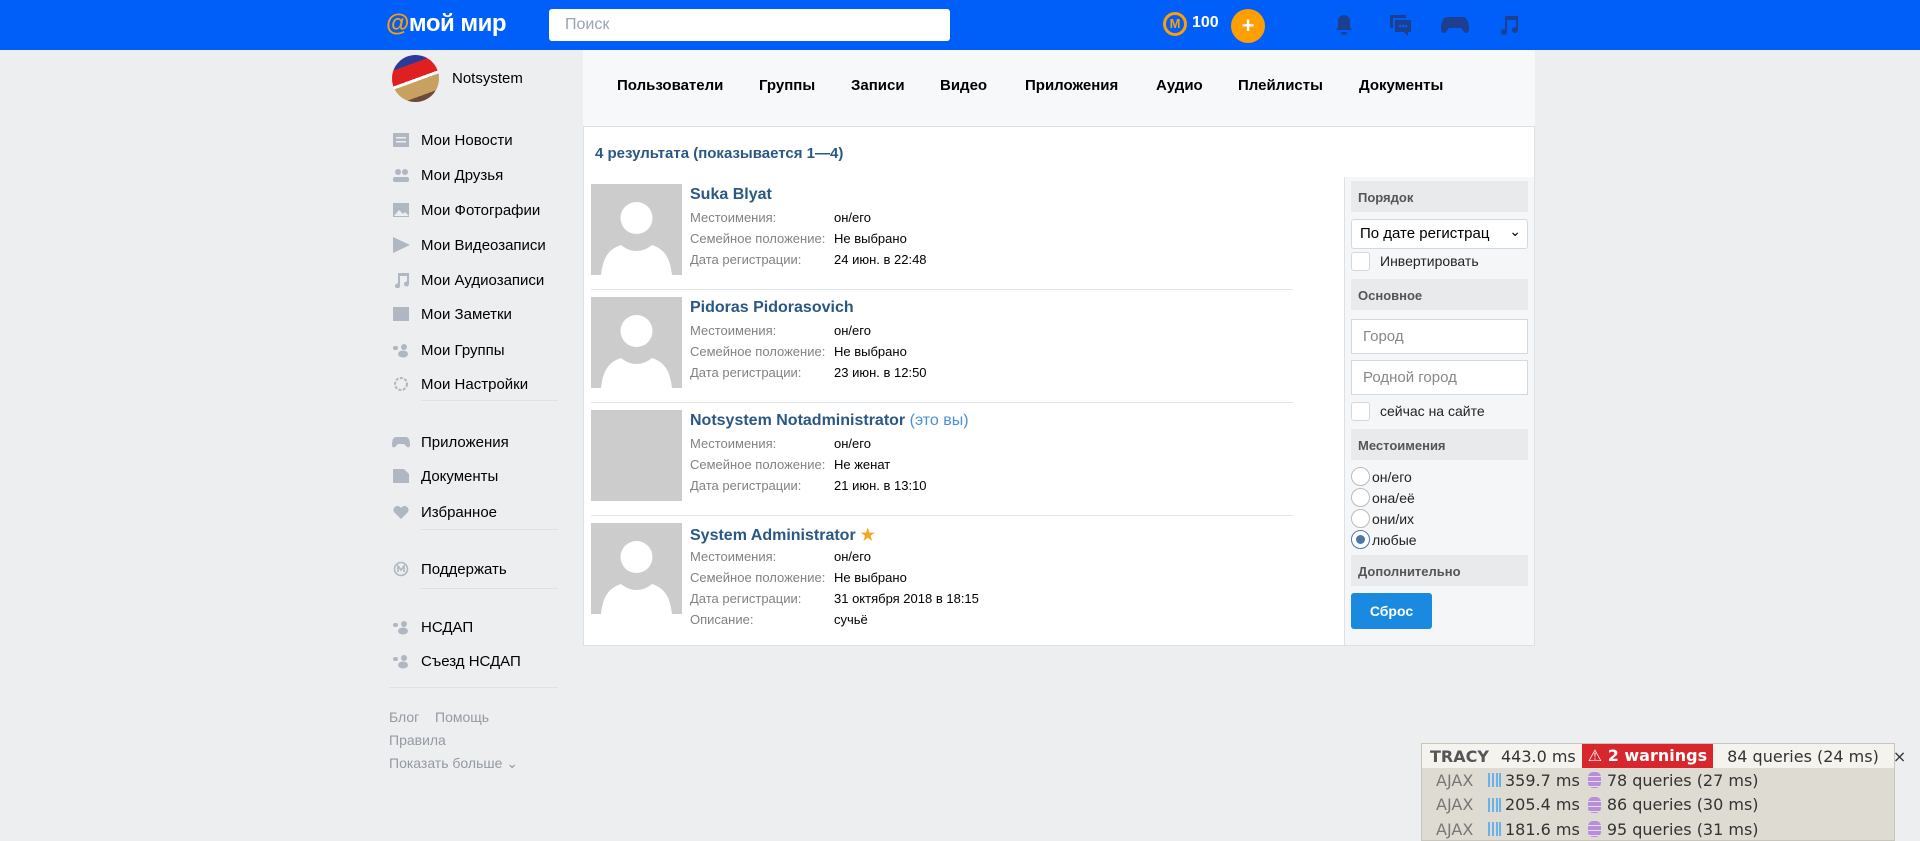  I want to click on field-value: 24 июн. в 22:48, so click(880, 259).